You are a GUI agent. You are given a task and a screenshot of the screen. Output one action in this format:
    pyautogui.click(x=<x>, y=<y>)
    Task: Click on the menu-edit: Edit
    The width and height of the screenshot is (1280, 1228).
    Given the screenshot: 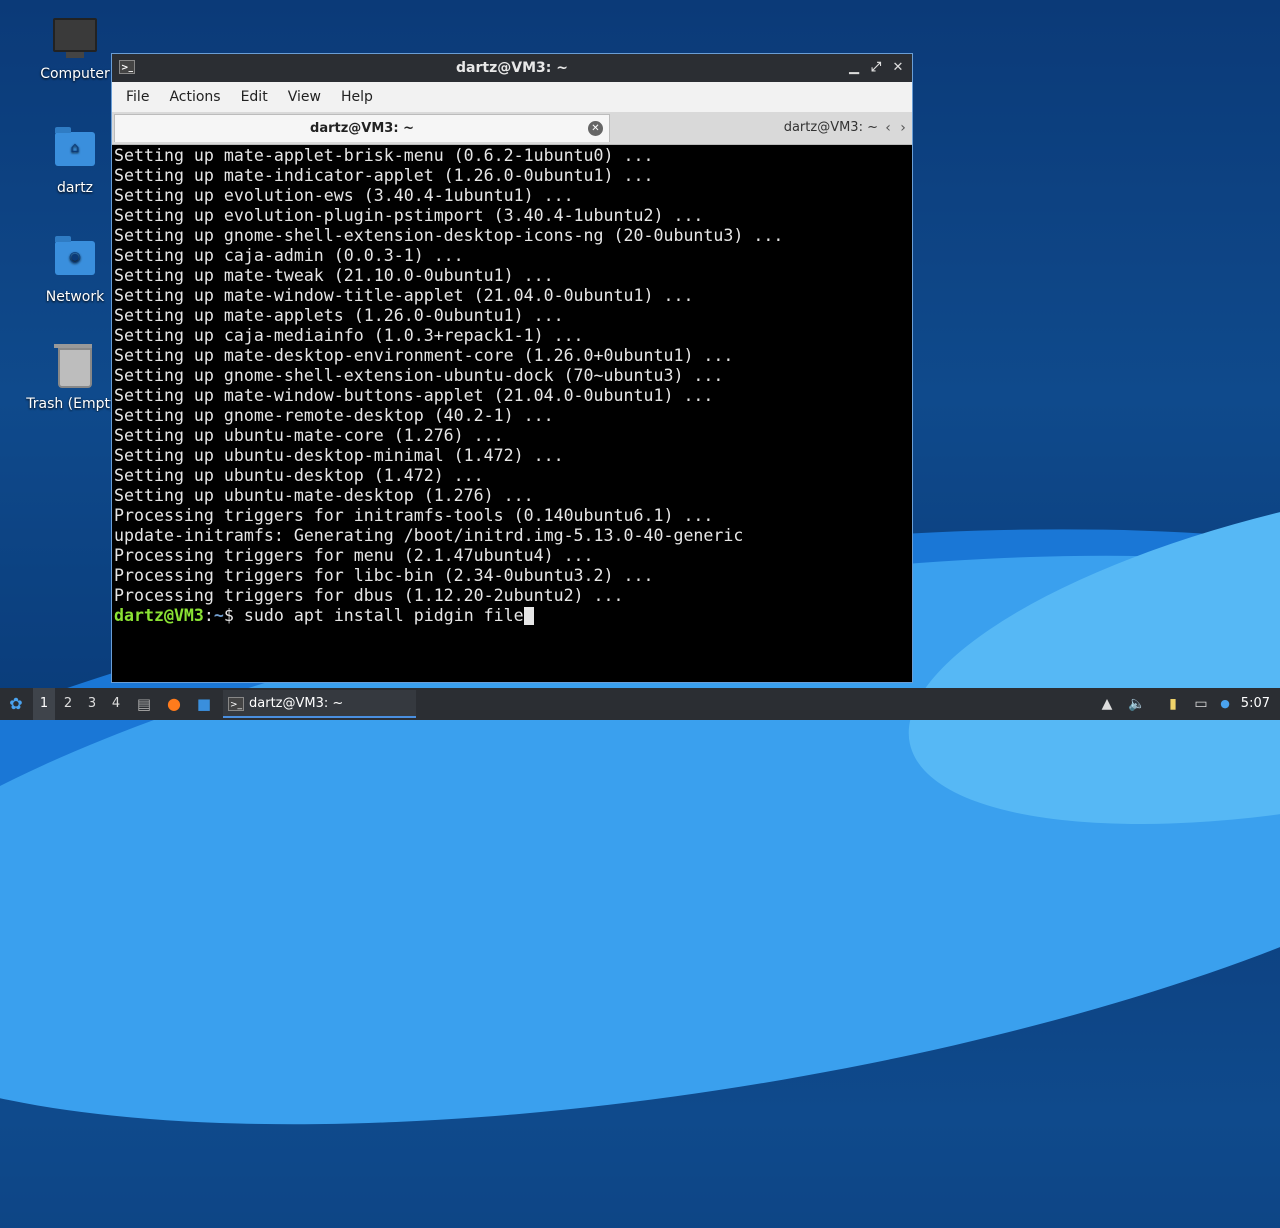 What is the action you would take?
    pyautogui.click(x=254, y=97)
    